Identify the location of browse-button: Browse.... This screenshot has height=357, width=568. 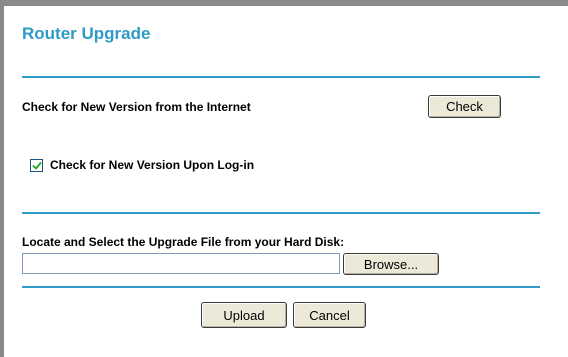
(391, 264).